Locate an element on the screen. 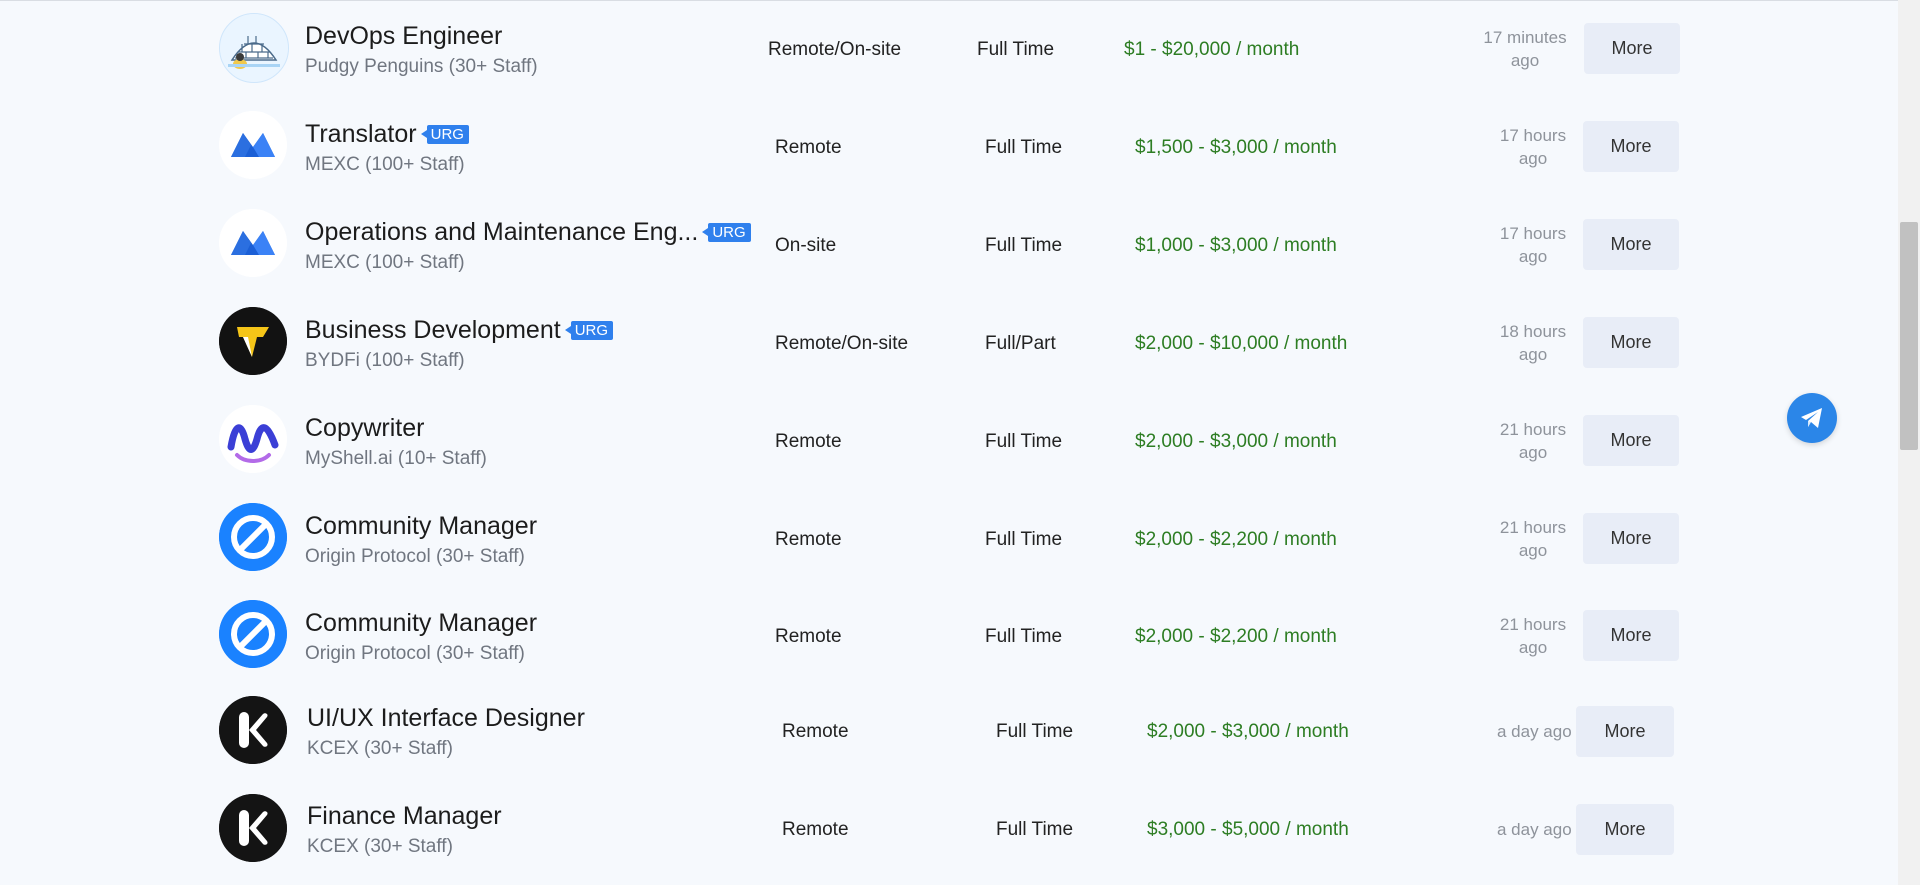 This screenshot has height=885, width=1920. job-title: UI/UX Interface Designer is located at coordinates (446, 718).